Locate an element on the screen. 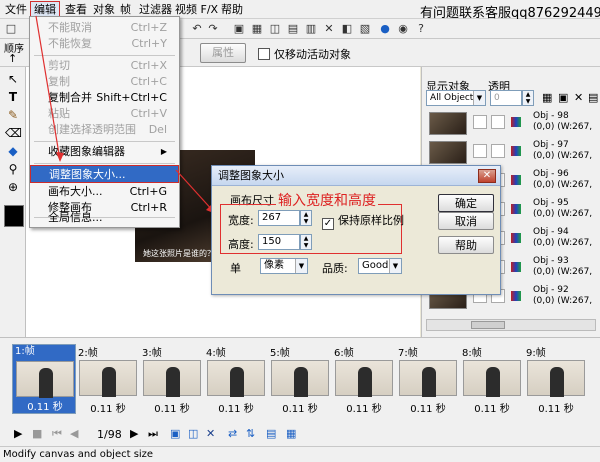  panel-frame-icon: ▣ is located at coordinates (563, 97).